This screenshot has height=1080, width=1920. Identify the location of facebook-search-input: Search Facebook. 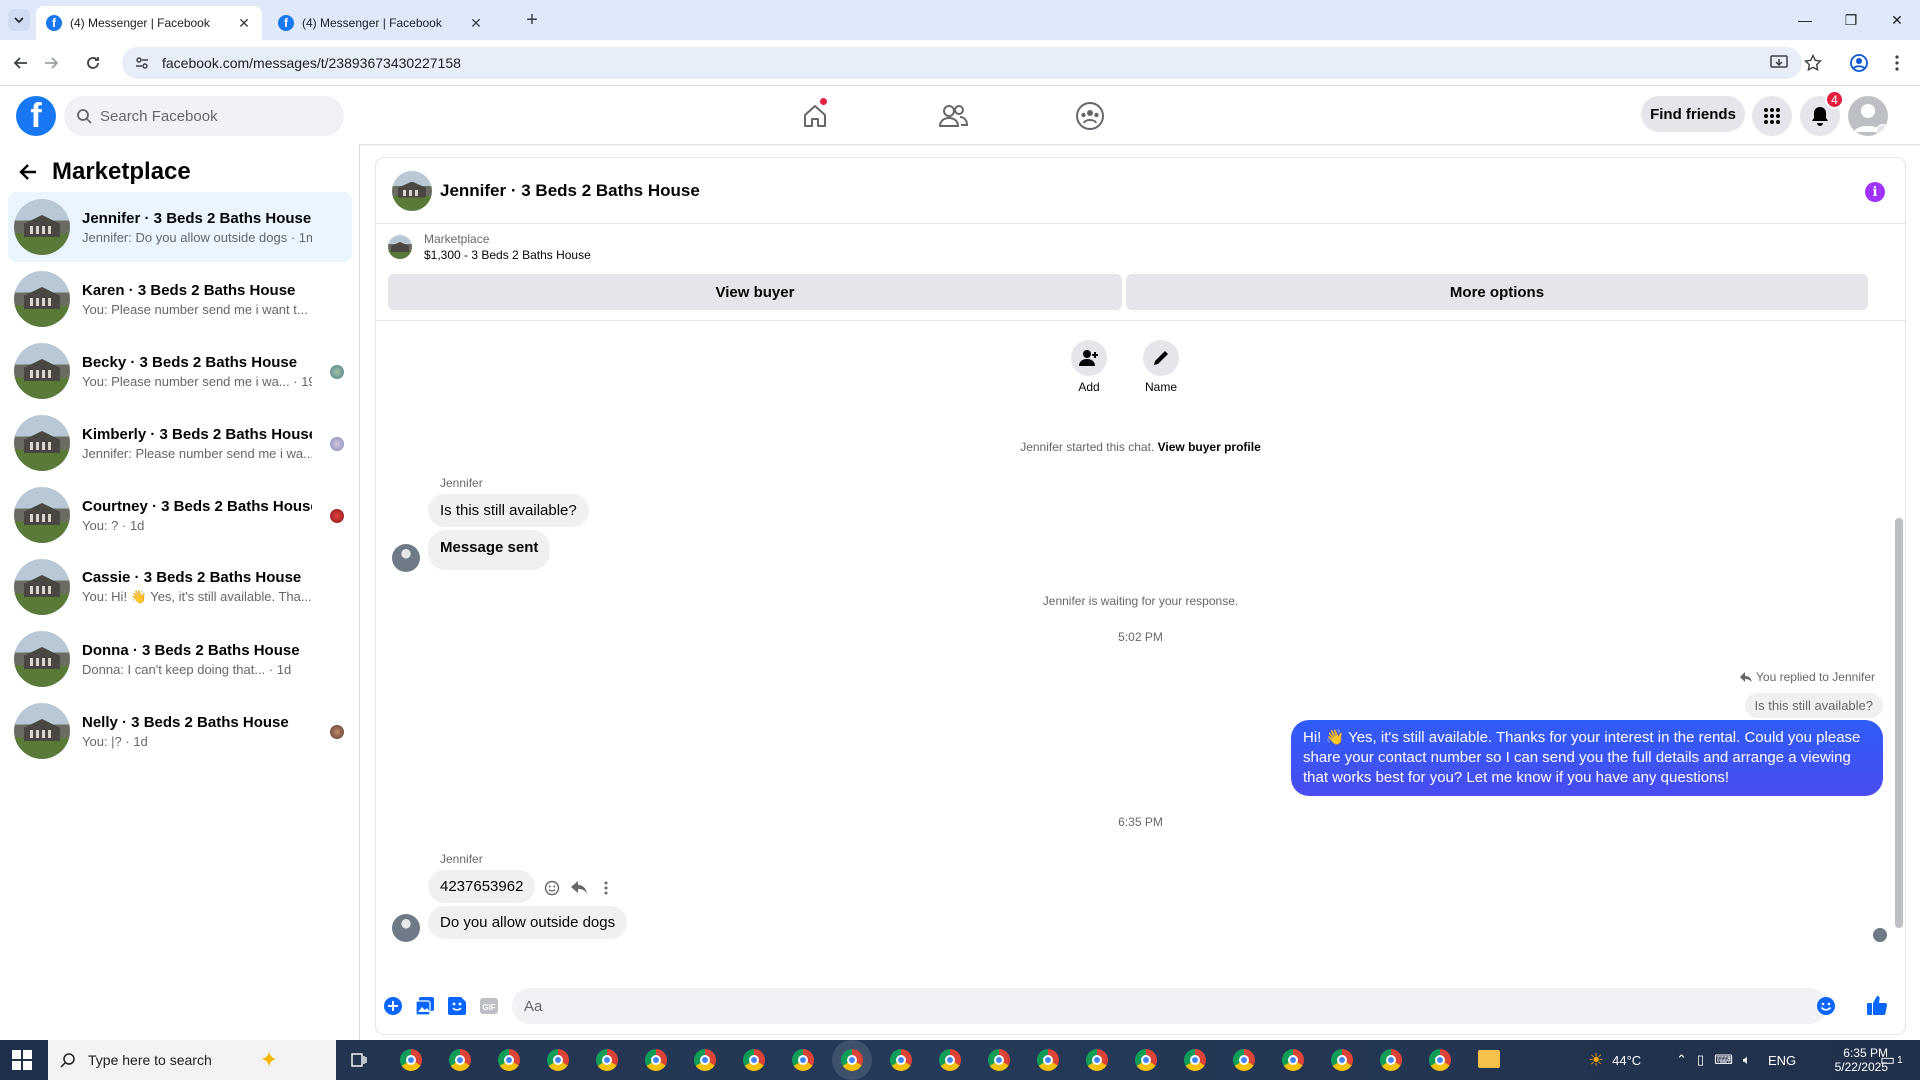
(204, 116).